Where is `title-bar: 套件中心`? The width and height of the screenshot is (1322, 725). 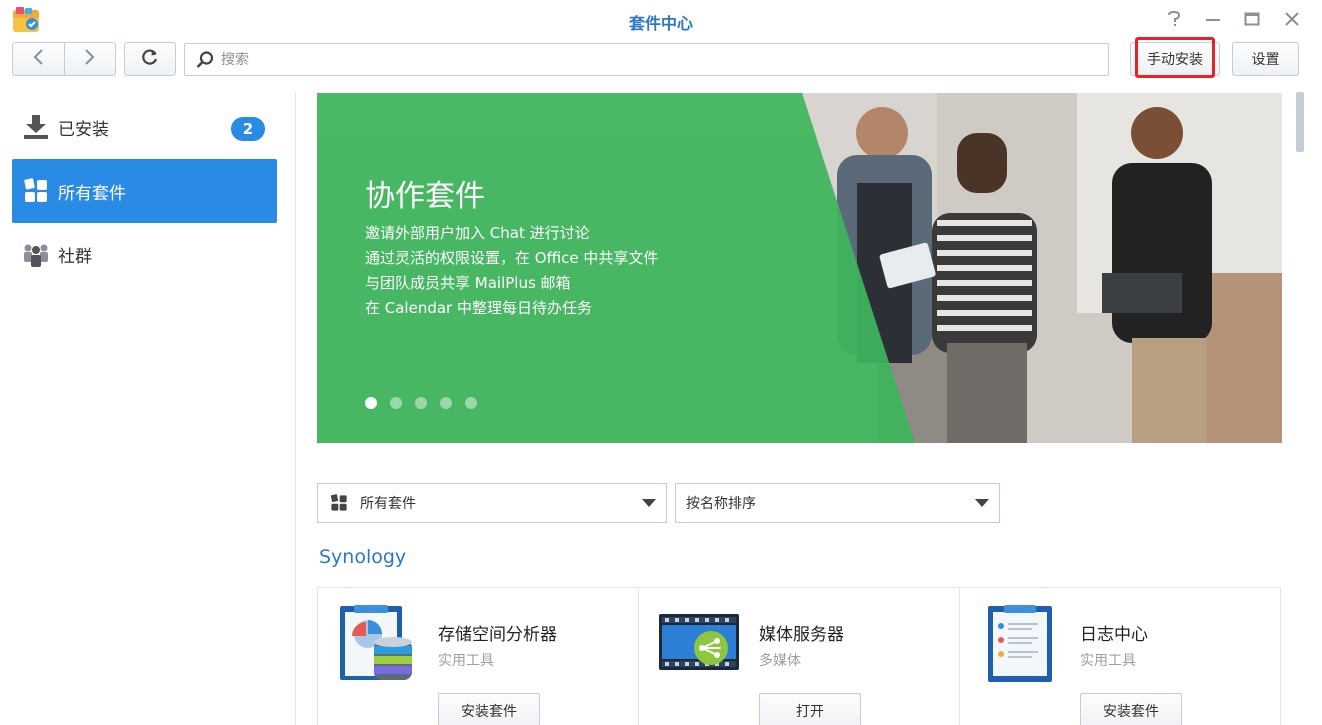 title-bar: 套件中心 is located at coordinates (661, 20).